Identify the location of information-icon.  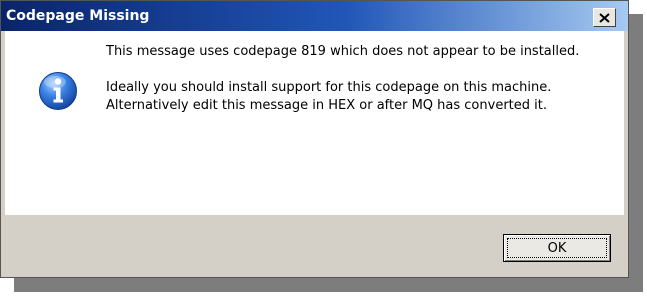
(58, 91).